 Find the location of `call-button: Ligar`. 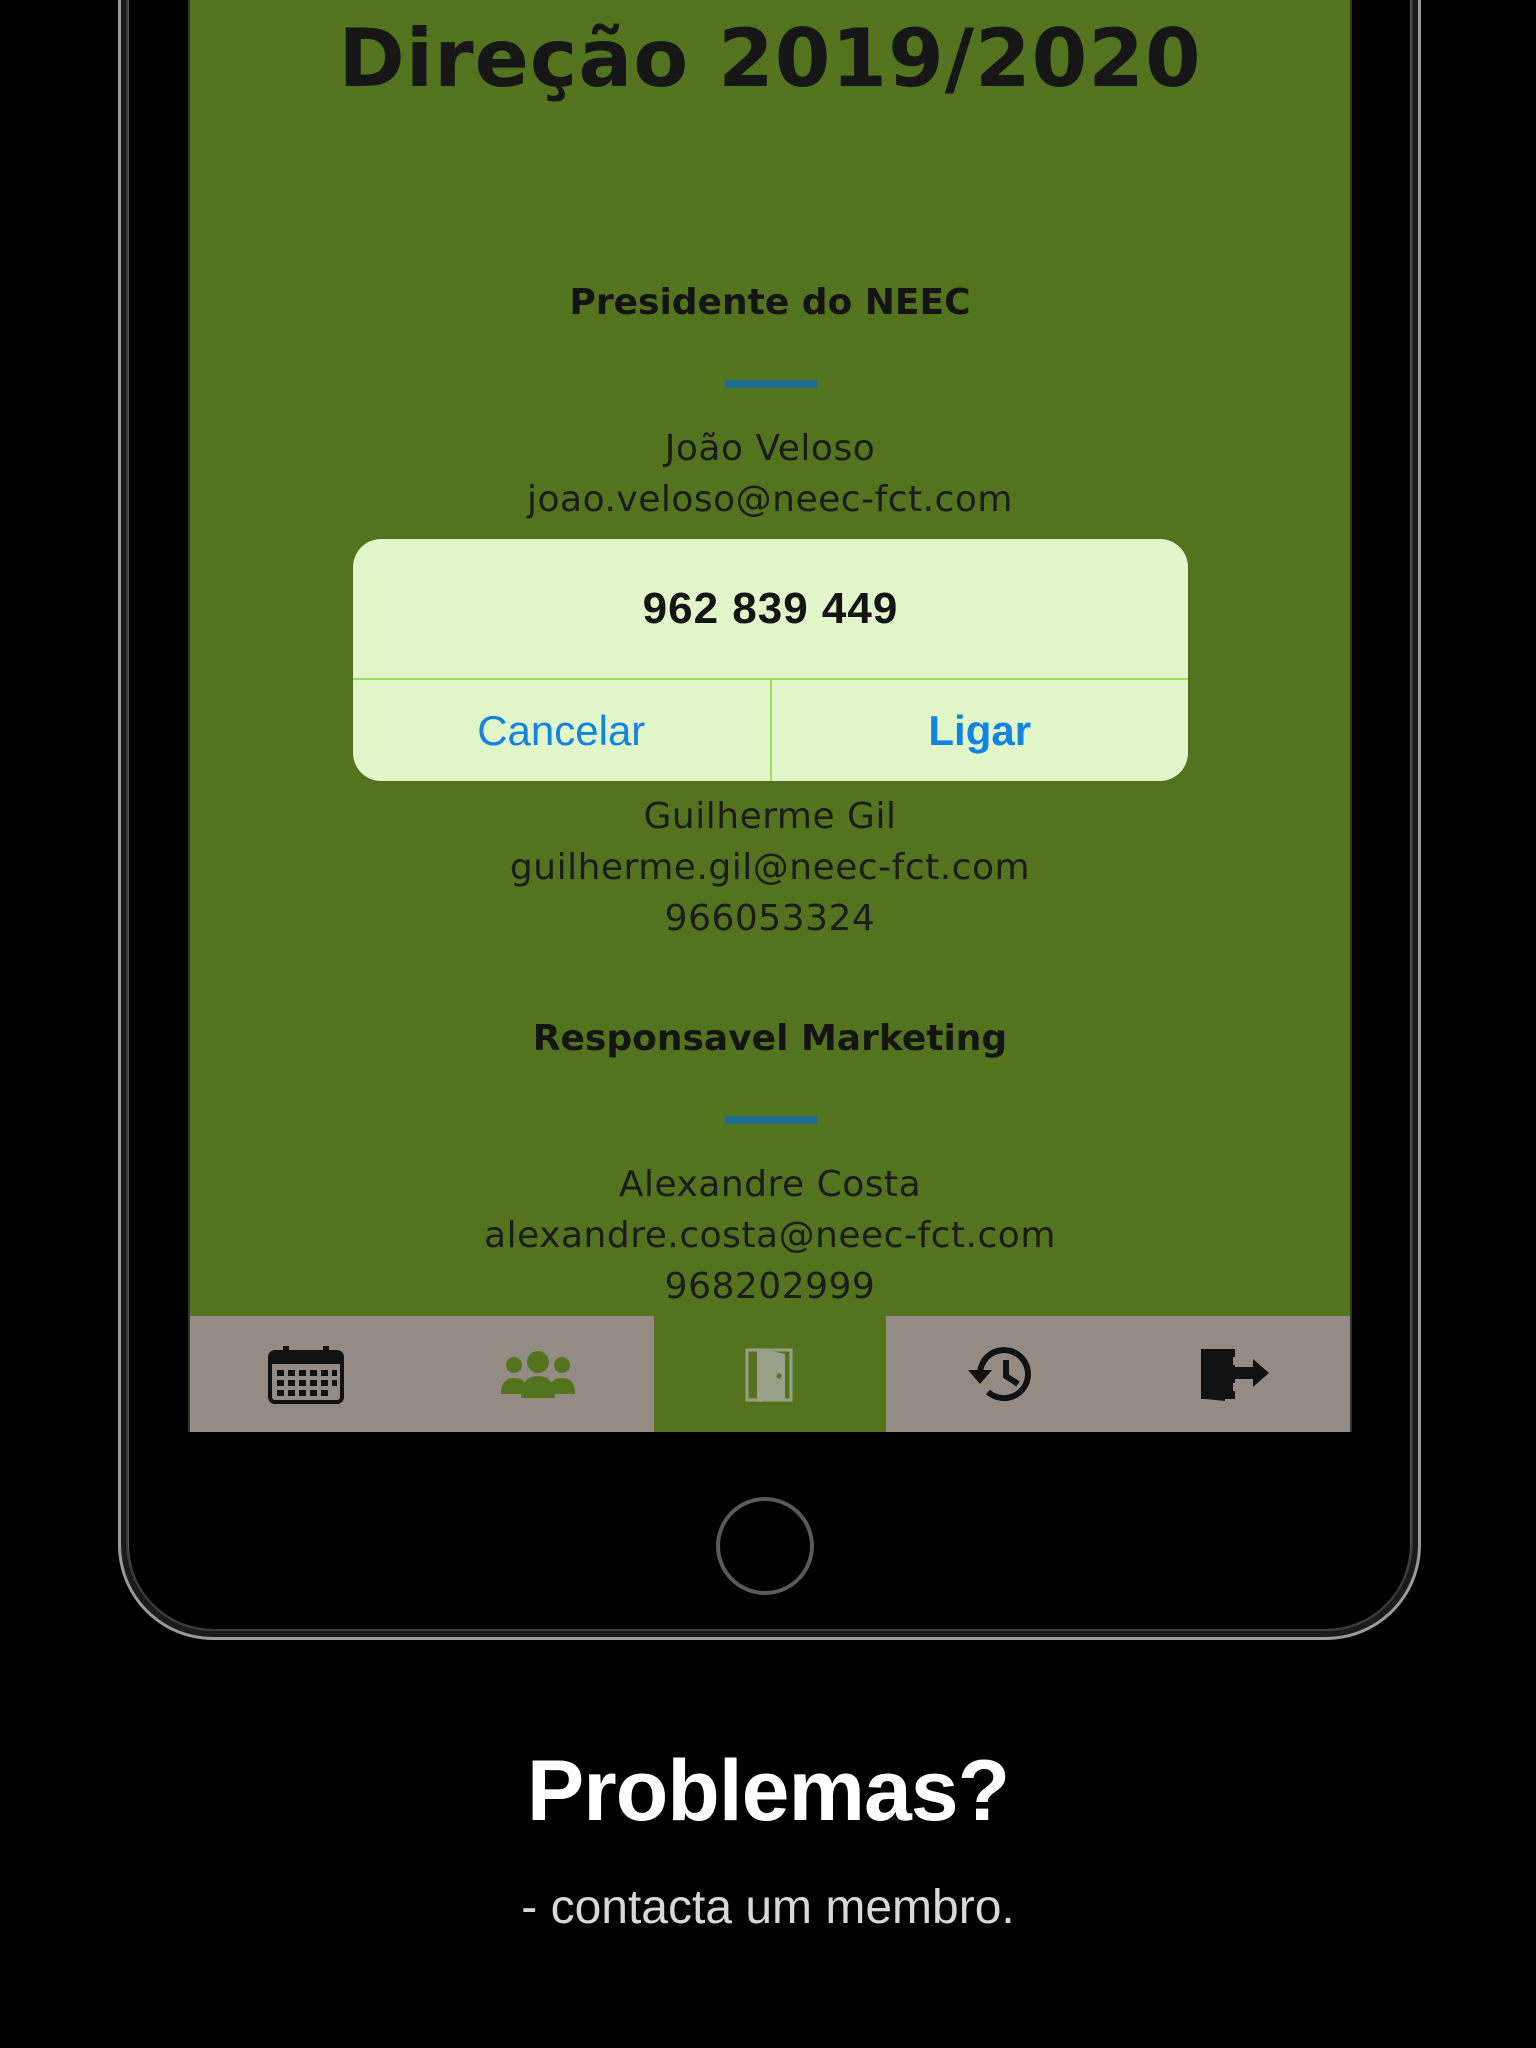

call-button: Ligar is located at coordinates (979, 730).